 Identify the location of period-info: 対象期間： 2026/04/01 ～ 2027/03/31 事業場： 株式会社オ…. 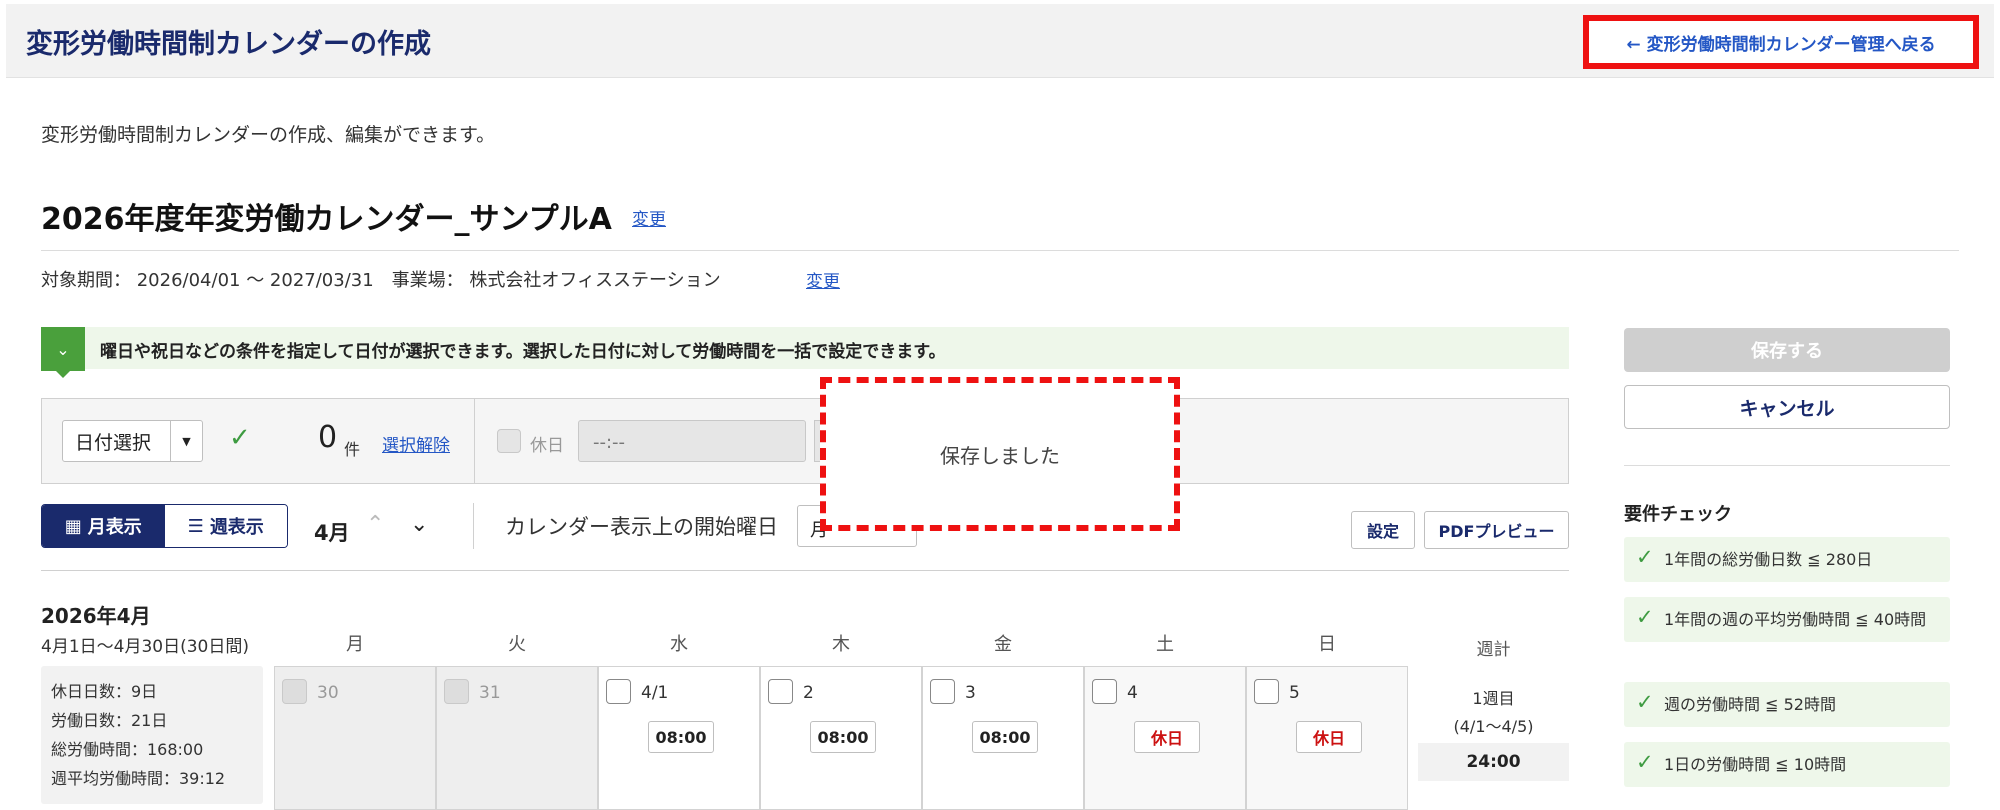
(381, 280).